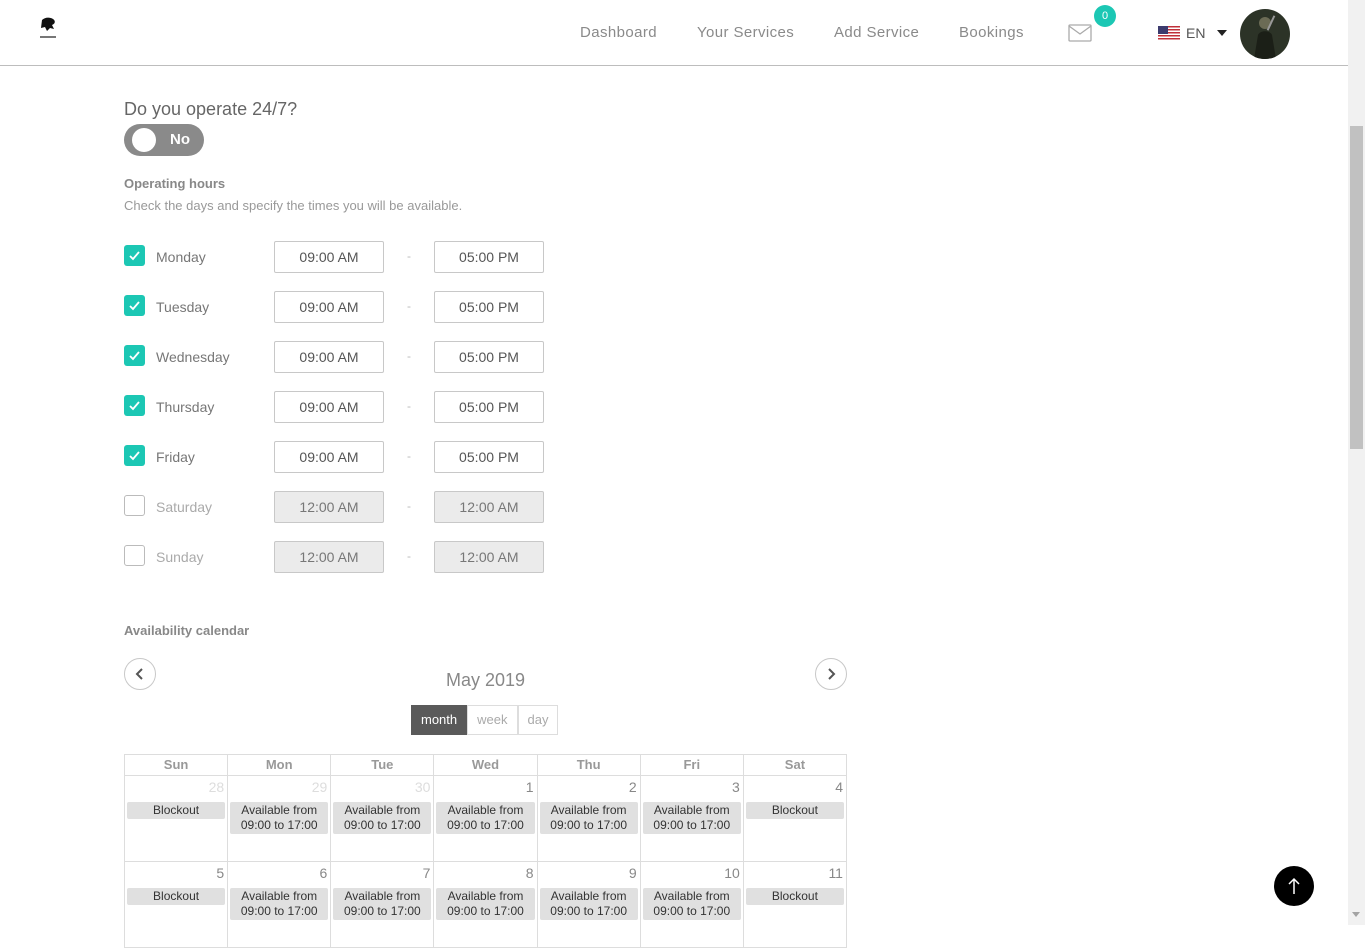 The height and width of the screenshot is (948, 1365). Describe the element at coordinates (691, 765) in the screenshot. I see `weekday-header-cell: Fri` at that location.